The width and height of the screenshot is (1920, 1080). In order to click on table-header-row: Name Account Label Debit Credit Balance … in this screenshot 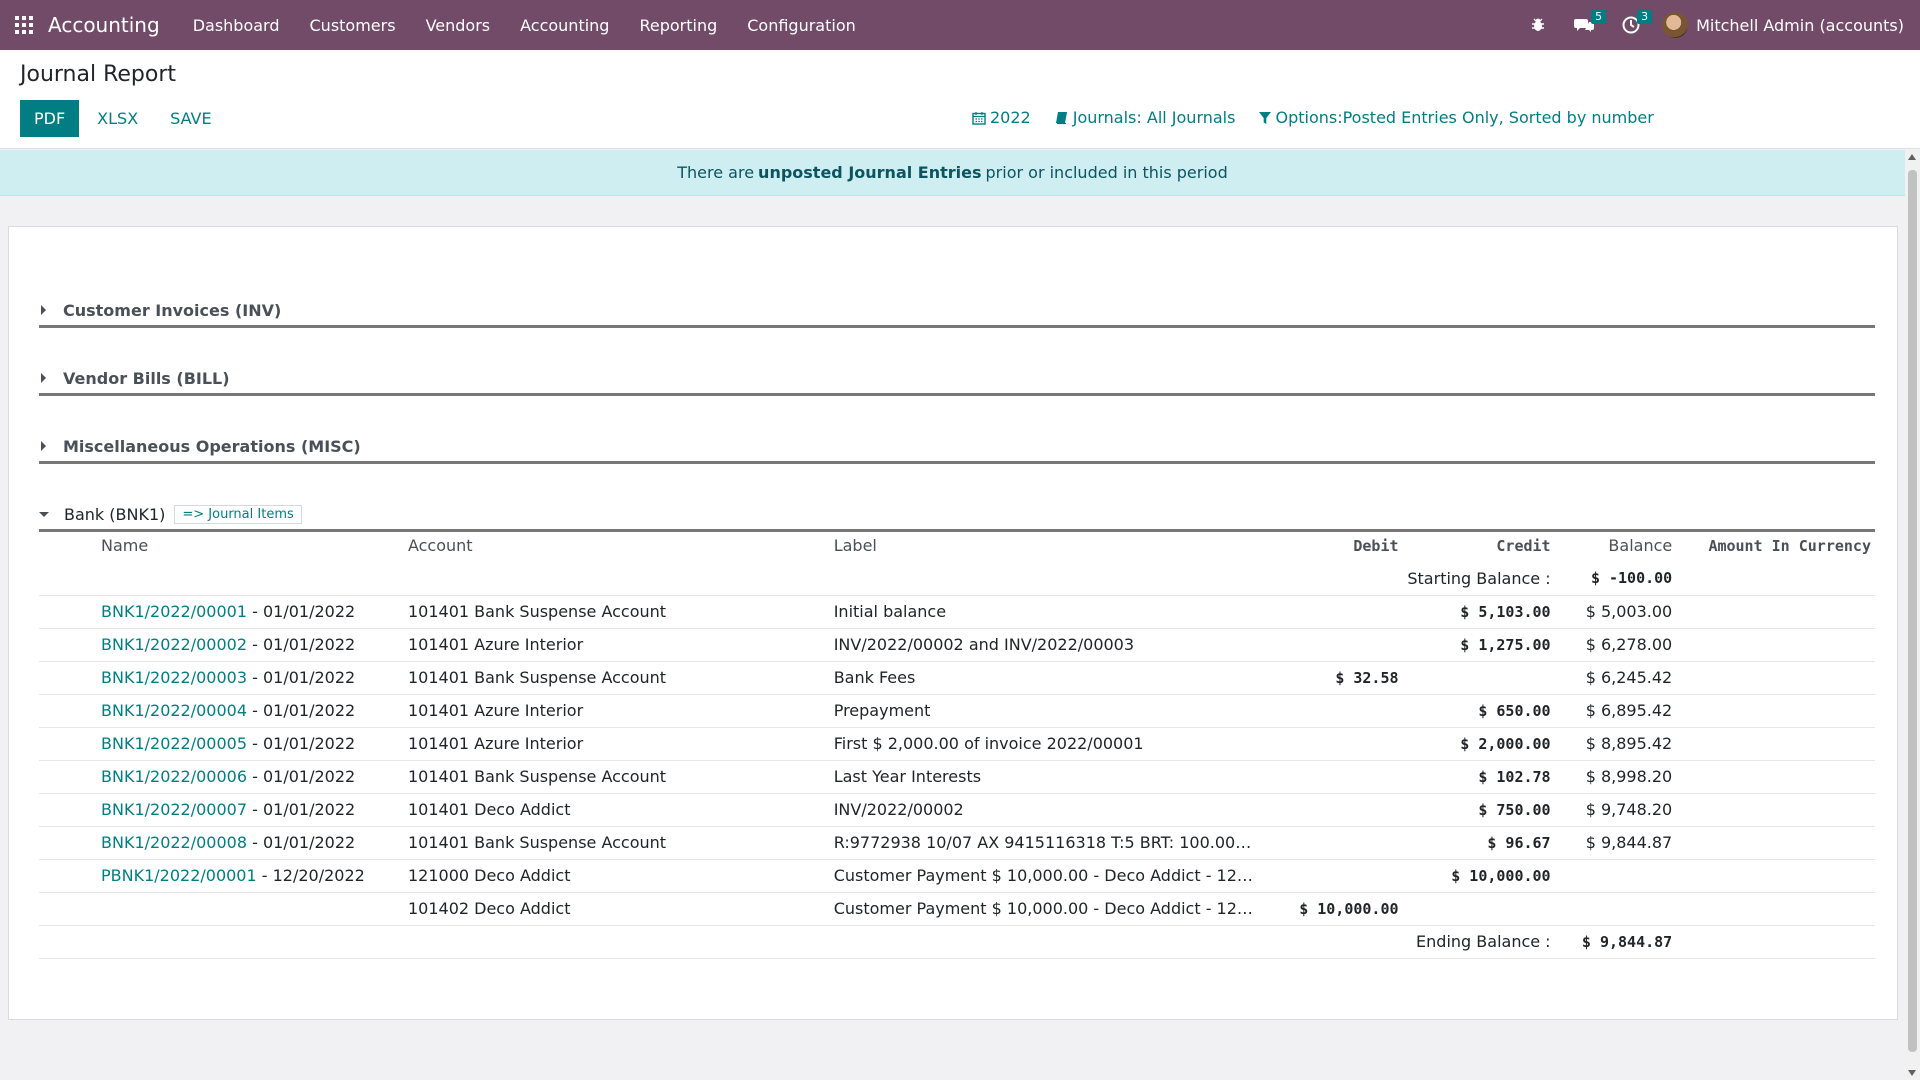, I will do `click(957, 545)`.